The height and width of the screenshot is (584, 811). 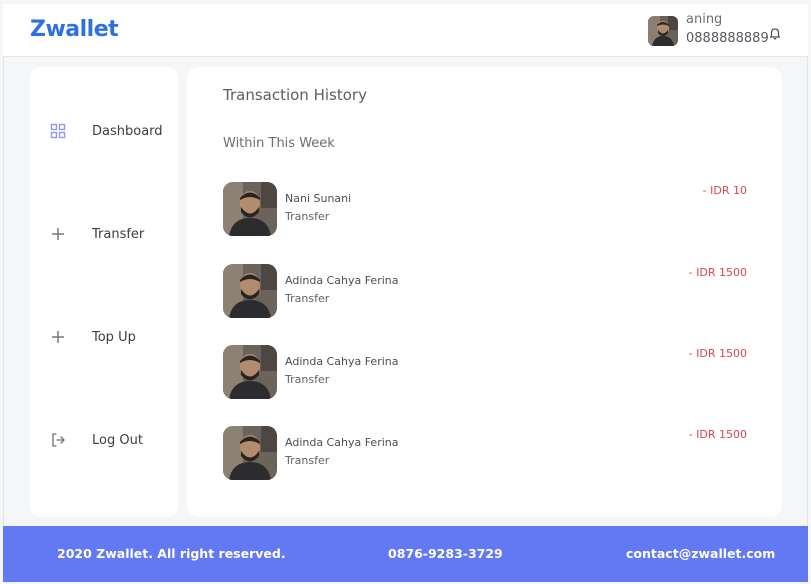 What do you see at coordinates (775, 32) in the screenshot?
I see `bell-icon` at bounding box center [775, 32].